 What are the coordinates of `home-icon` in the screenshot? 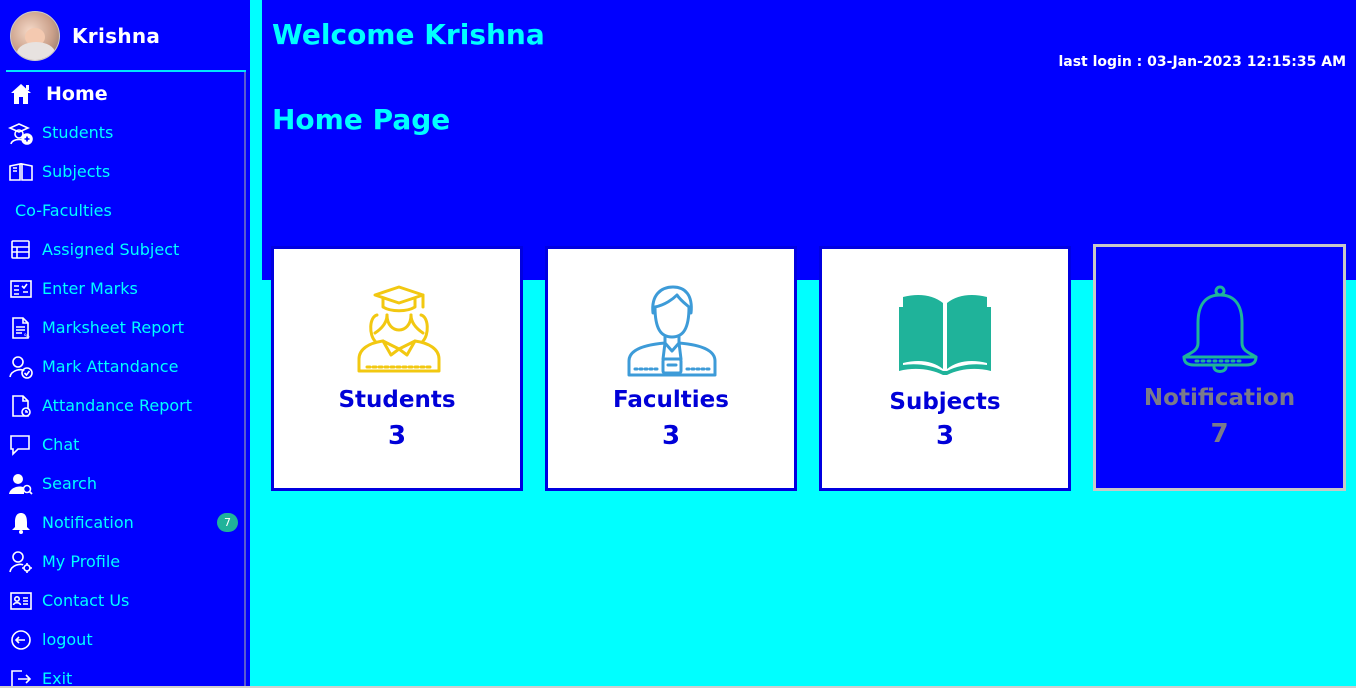 It's located at (21, 94).